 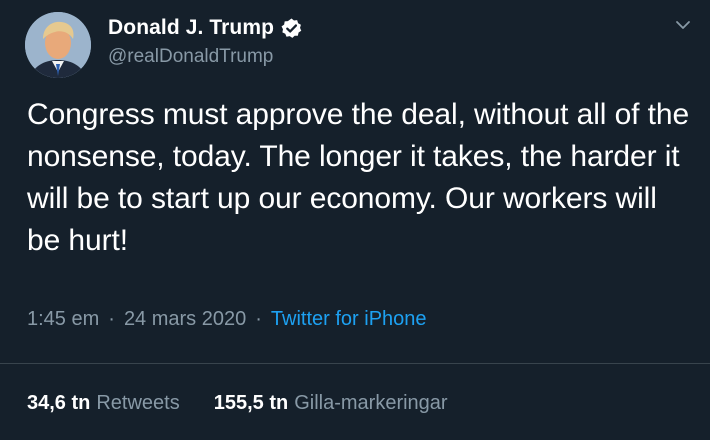 I want to click on likes-stat: 155,5 tn Gilla-markeringar, so click(x=331, y=403).